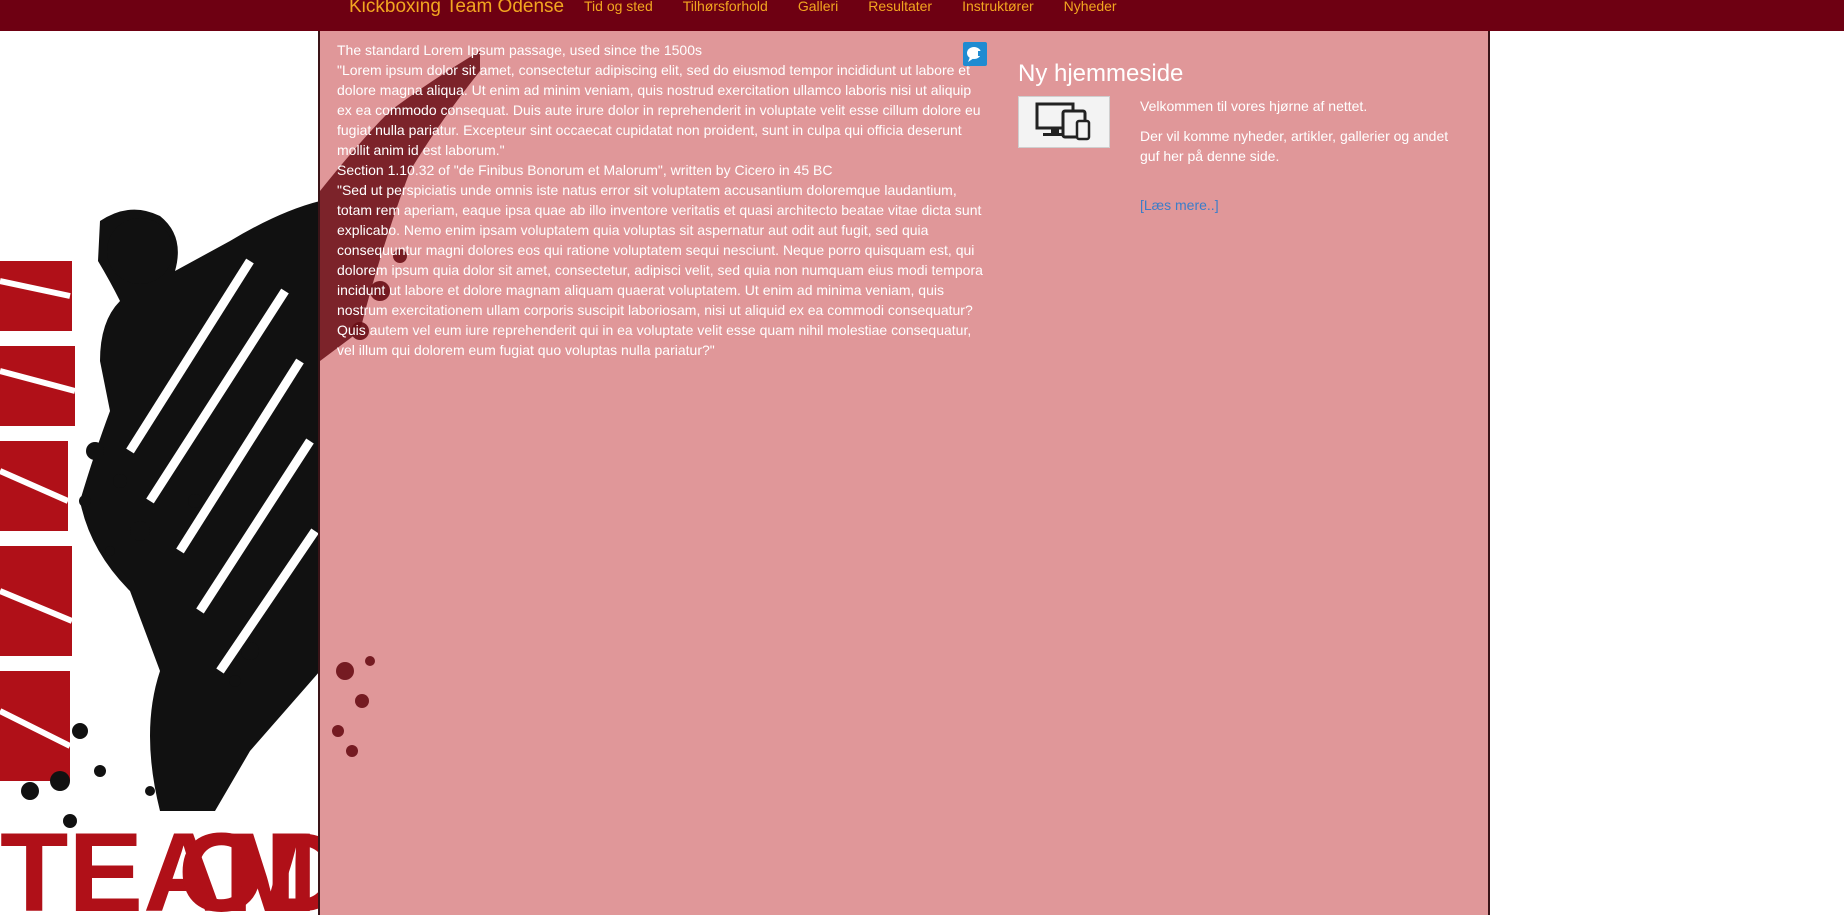 Image resolution: width=1844 pixels, height=915 pixels. Describe the element at coordinates (618, 7) in the screenshot. I see `nav-link-tid-og-sted: Tid og sted` at that location.